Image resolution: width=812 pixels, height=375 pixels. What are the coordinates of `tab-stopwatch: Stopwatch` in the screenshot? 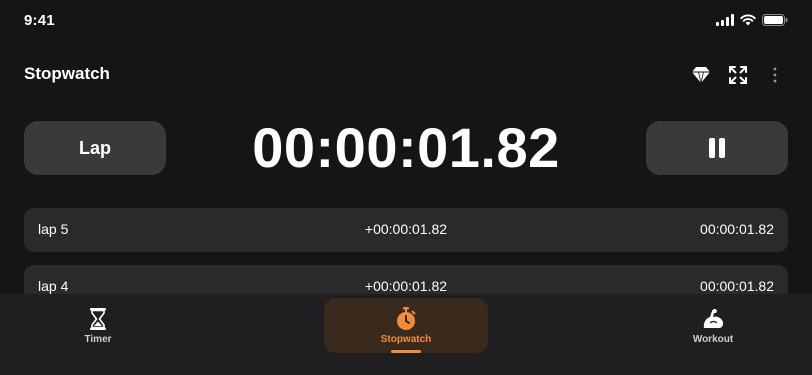 It's located at (406, 325).